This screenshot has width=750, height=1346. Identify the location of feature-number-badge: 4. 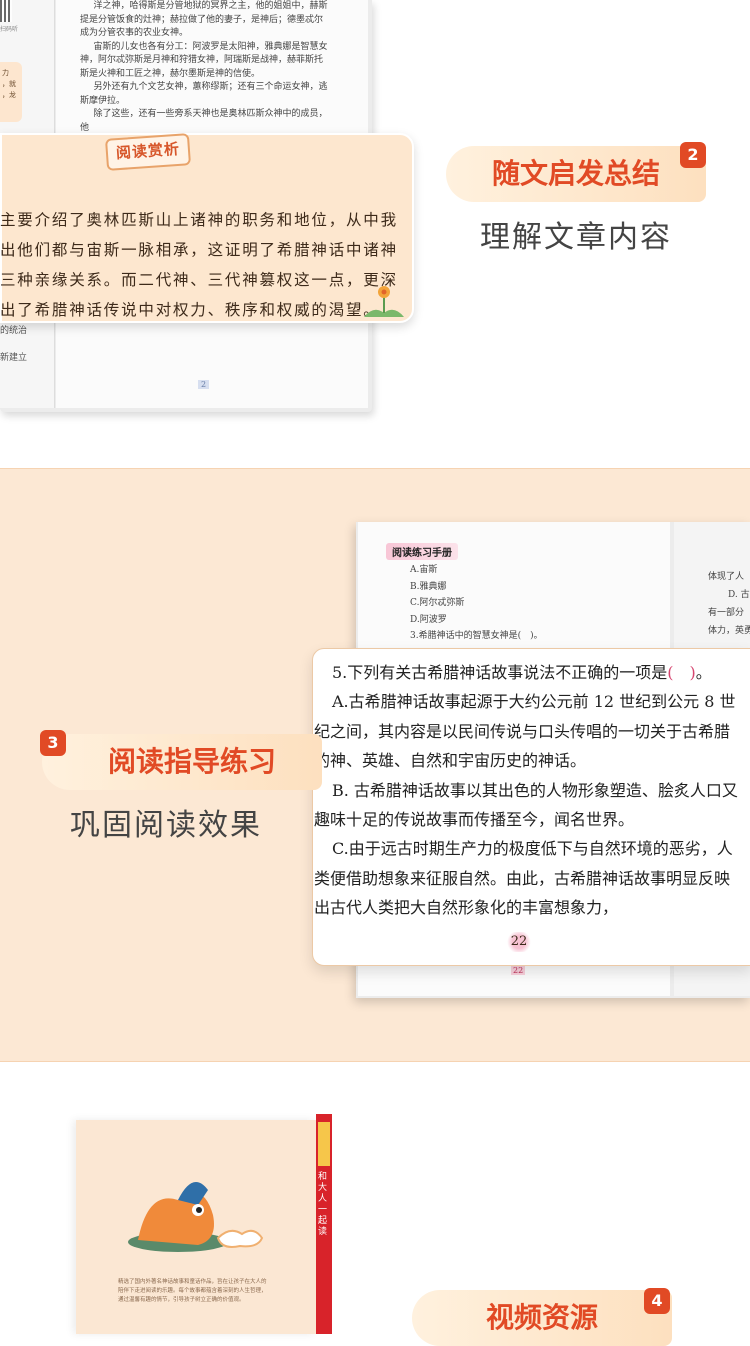
(657, 1301).